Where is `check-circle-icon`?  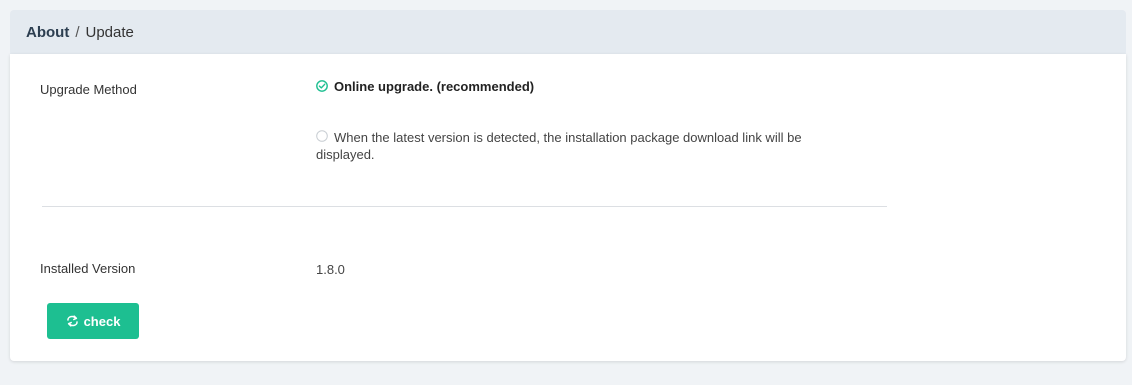 check-circle-icon is located at coordinates (322, 86).